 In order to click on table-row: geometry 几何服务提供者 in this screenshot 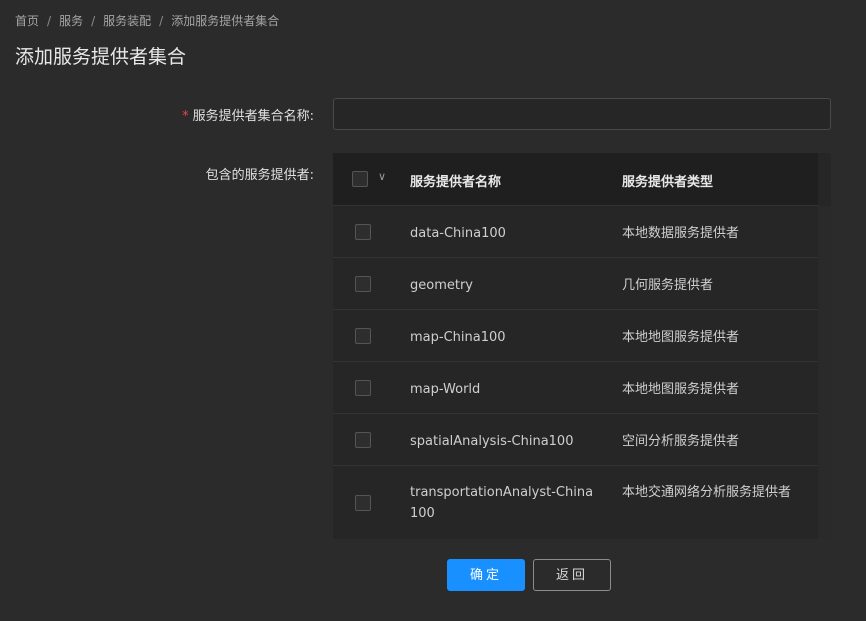, I will do `click(575, 284)`.